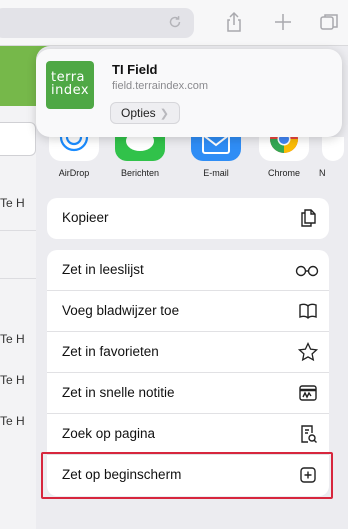 This screenshot has width=348, height=529. What do you see at coordinates (322, 173) in the screenshot?
I see `share-target-label: N` at bounding box center [322, 173].